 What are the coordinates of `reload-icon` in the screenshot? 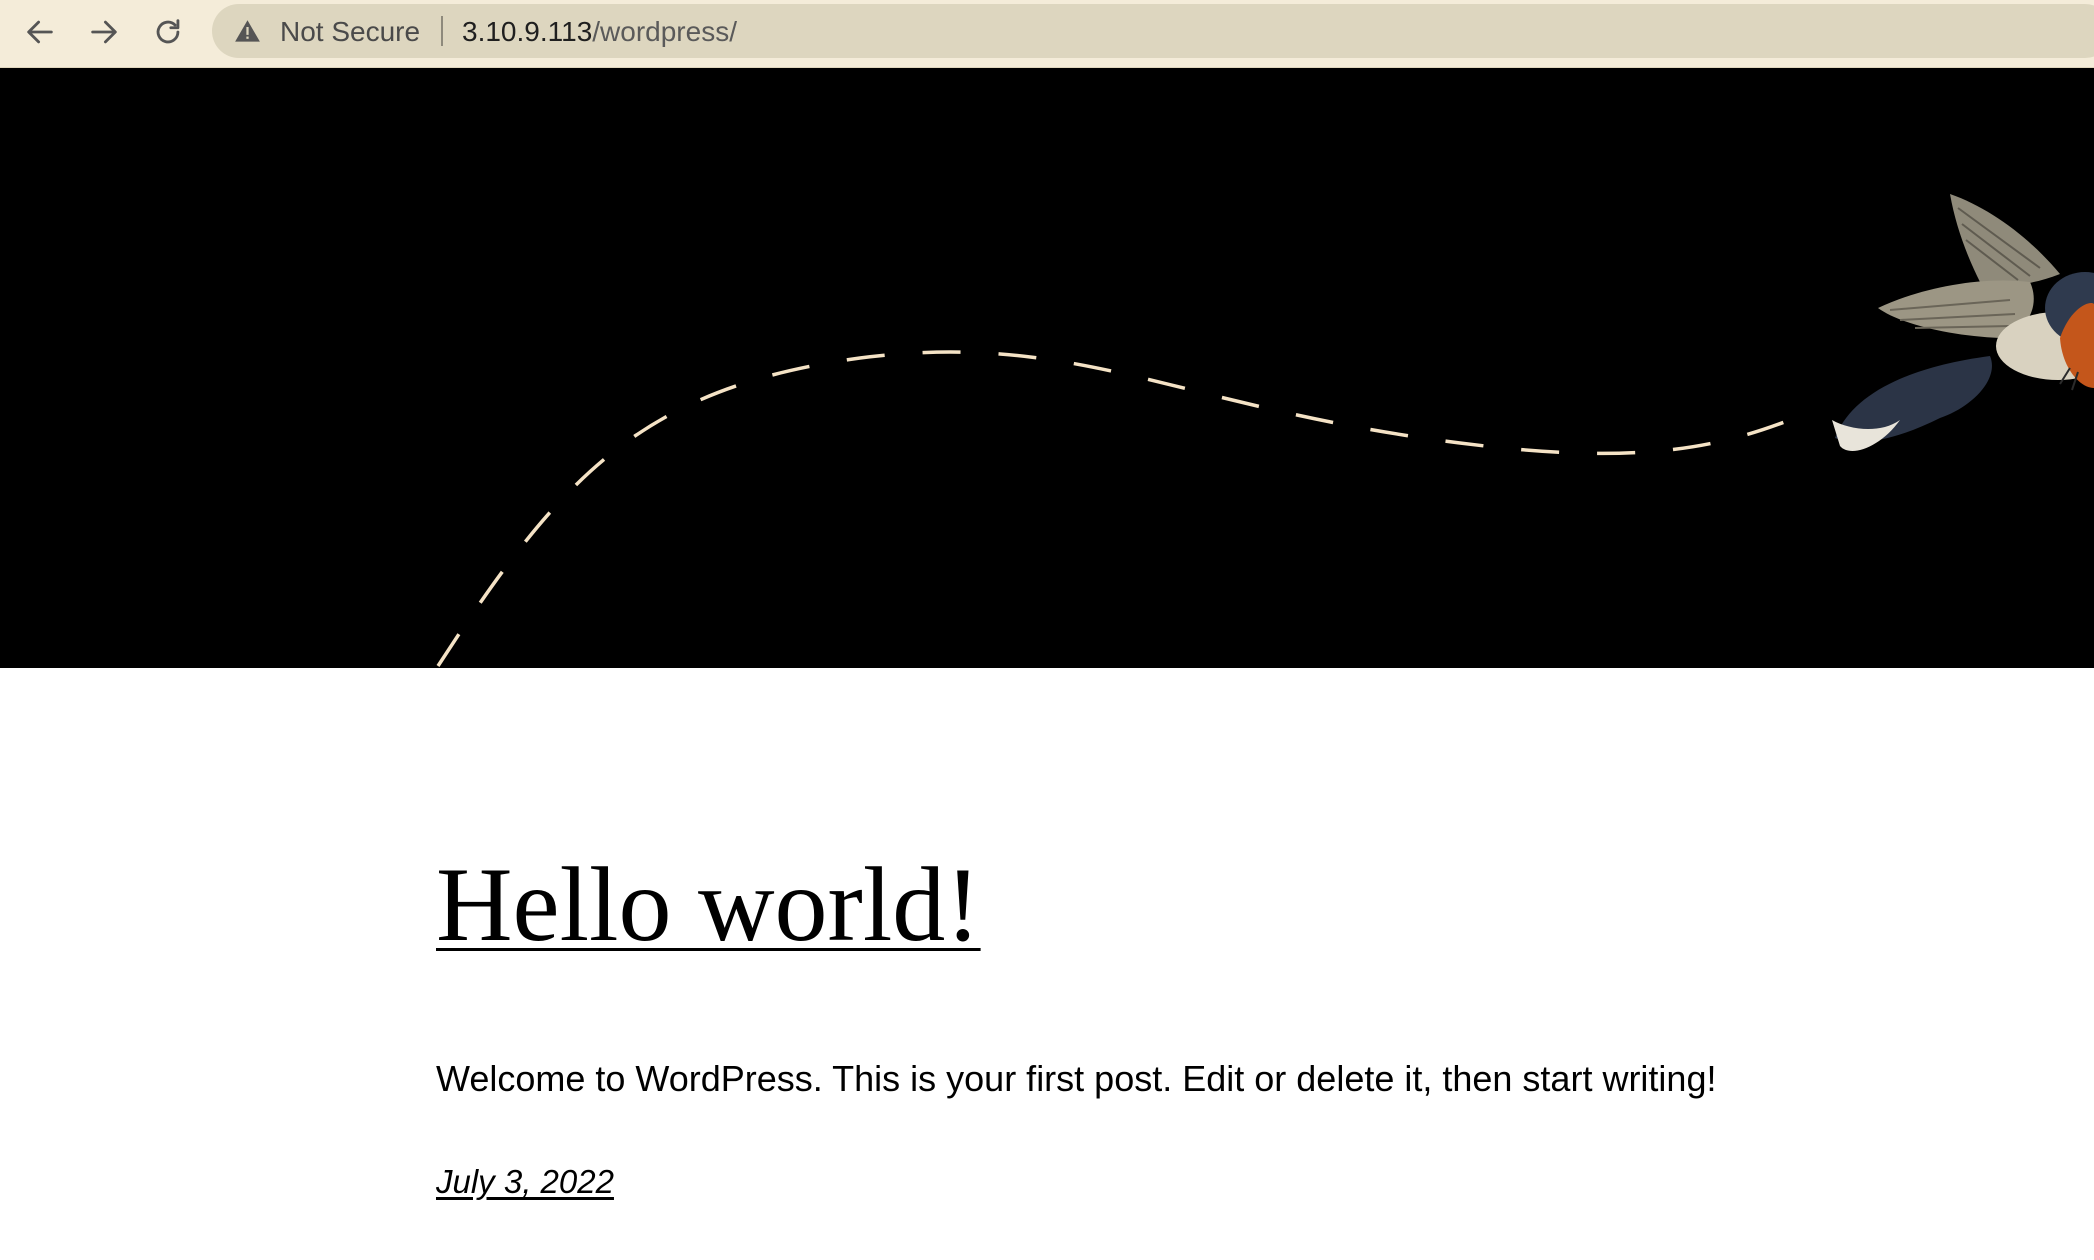 It's located at (168, 31).